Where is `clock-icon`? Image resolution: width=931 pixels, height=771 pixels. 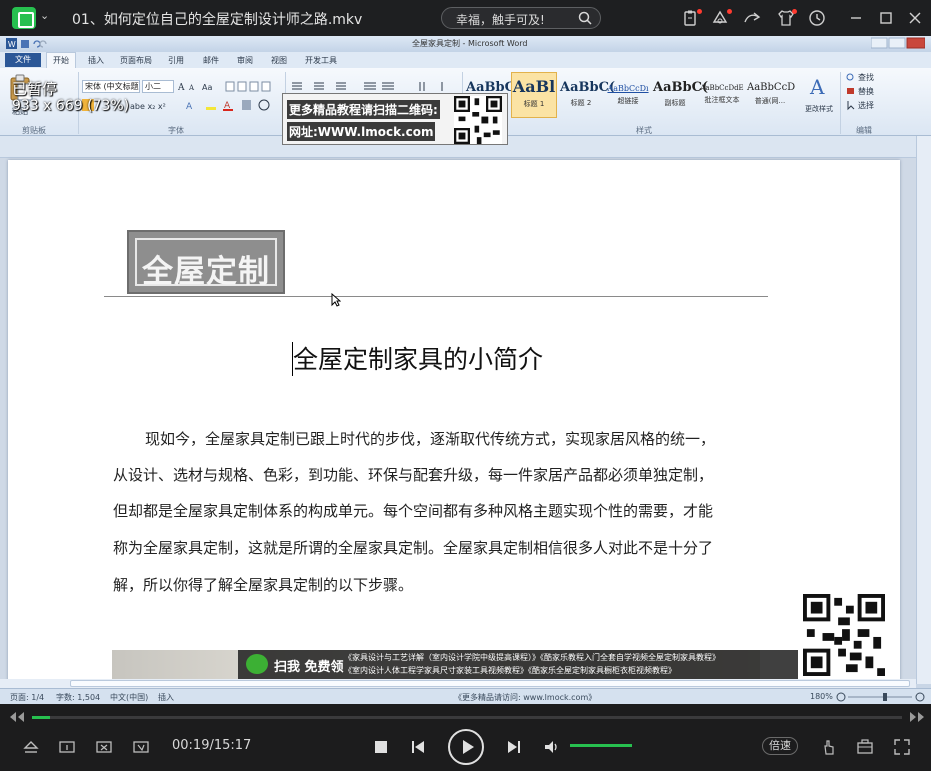
clock-icon is located at coordinates (817, 18).